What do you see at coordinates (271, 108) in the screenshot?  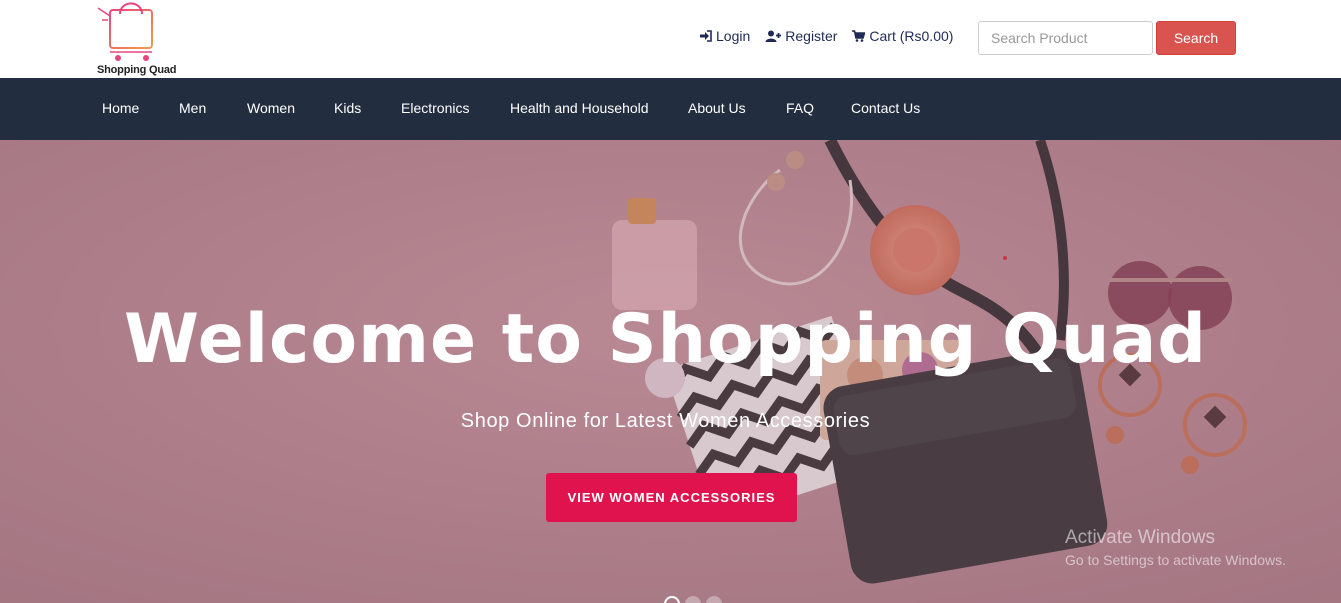 I see `nav-item-women: Women` at bounding box center [271, 108].